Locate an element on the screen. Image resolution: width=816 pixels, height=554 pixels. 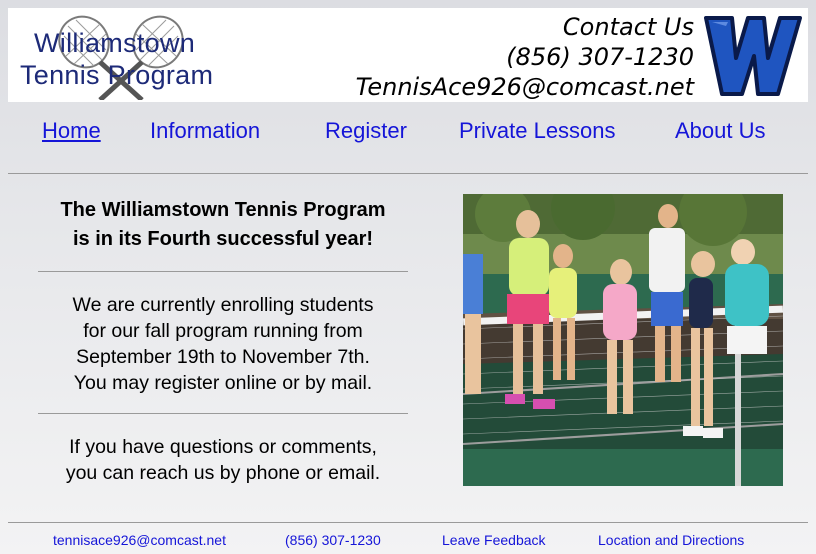
footer-directions-link: Location and Directions is located at coordinates (671, 540).